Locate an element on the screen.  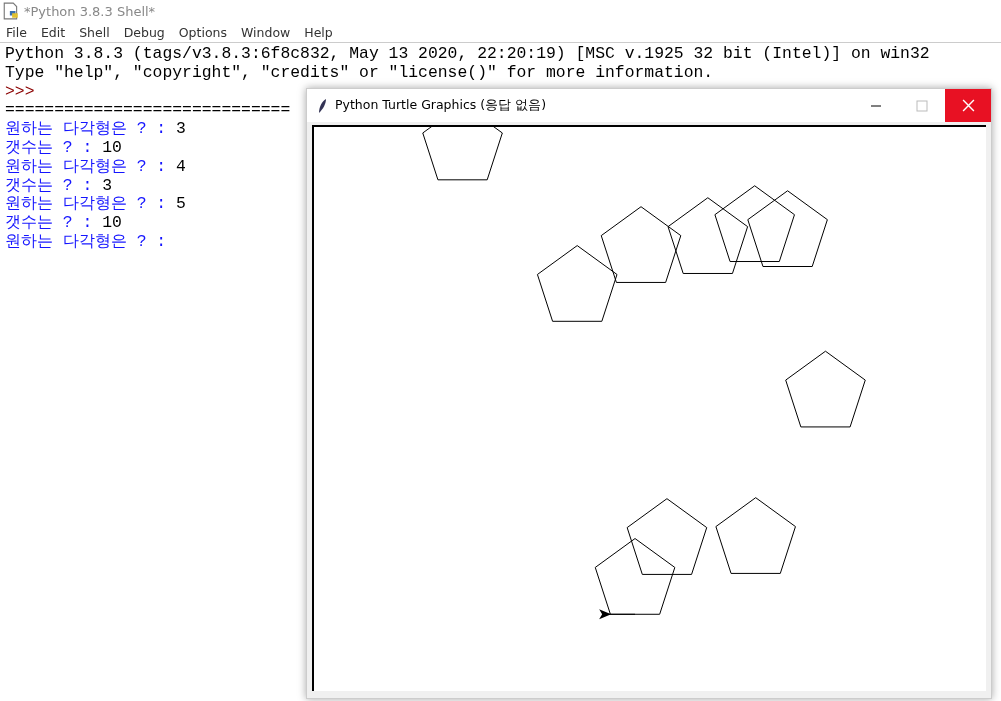
menu-item: Shell is located at coordinates (94, 32).